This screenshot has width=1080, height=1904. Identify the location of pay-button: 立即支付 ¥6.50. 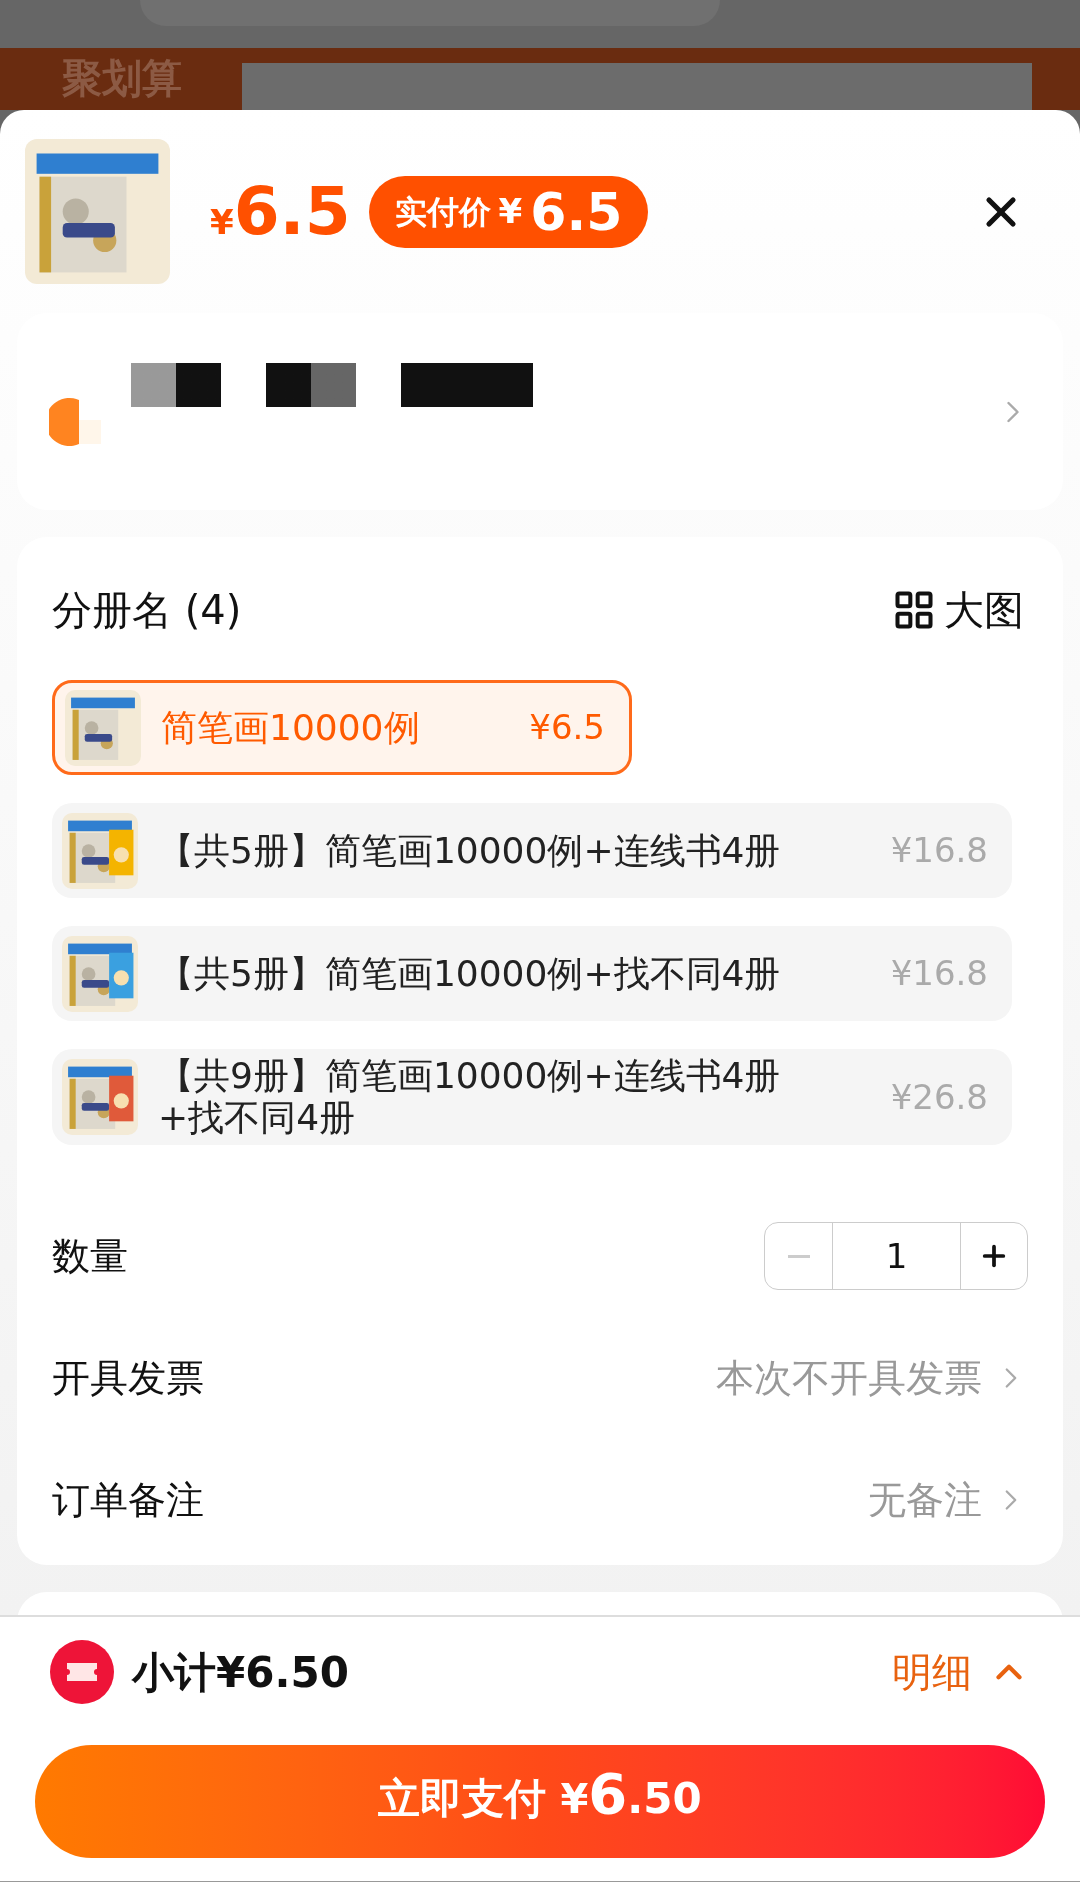
(540, 1801).